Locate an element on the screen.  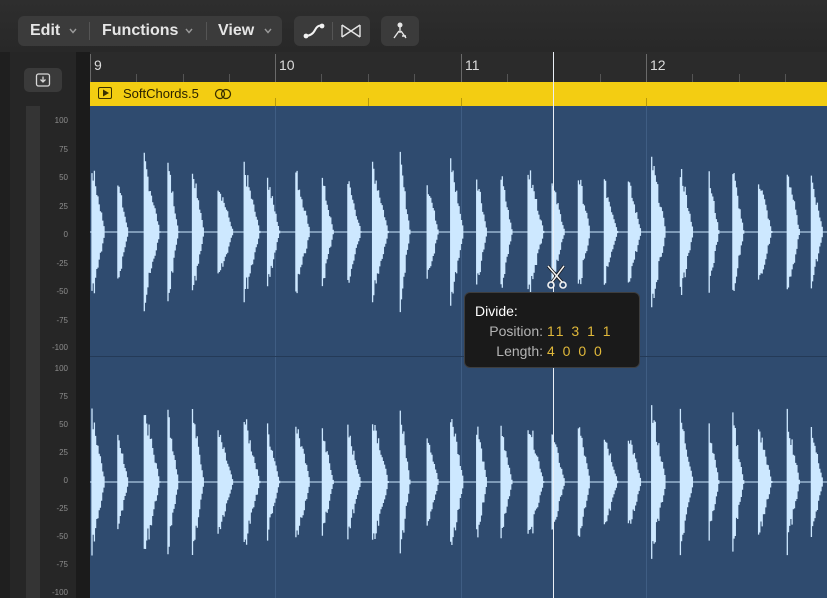
scale-label: 75 is located at coordinates (63, 396).